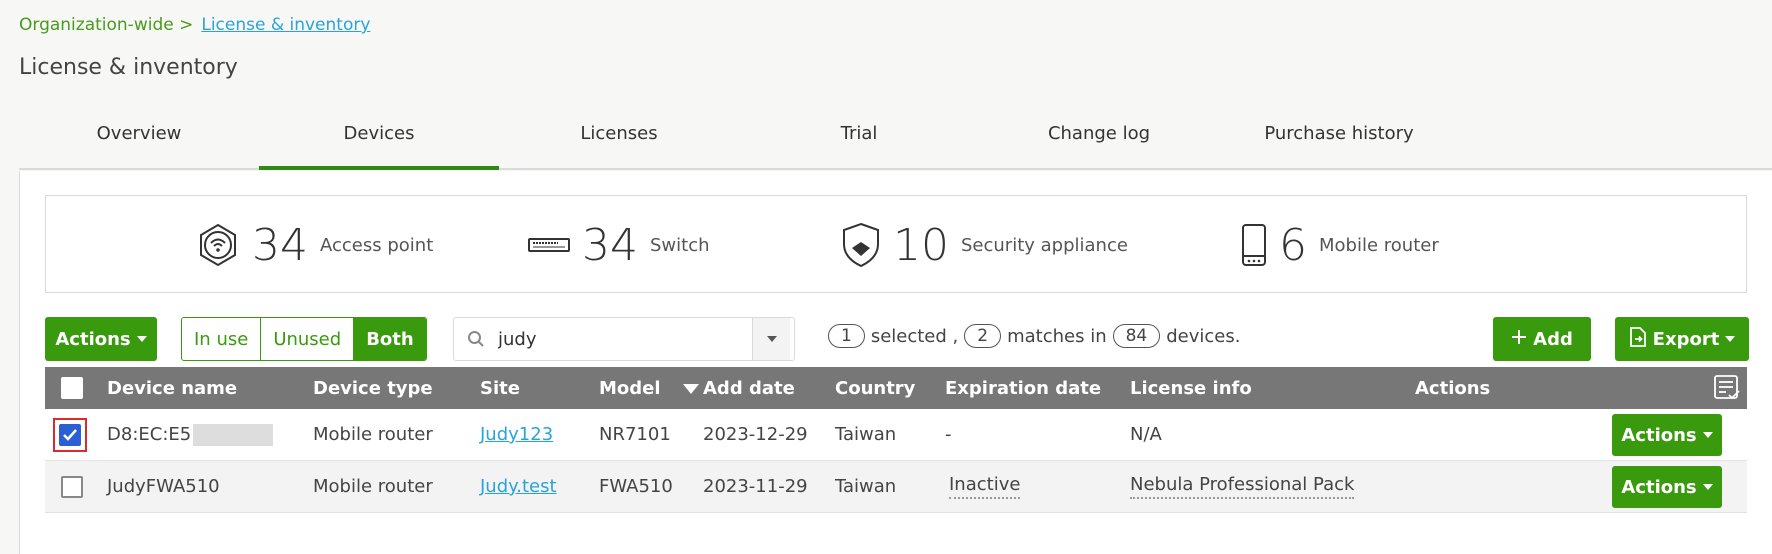  What do you see at coordinates (500, 388) in the screenshot?
I see `column-site: Site` at bounding box center [500, 388].